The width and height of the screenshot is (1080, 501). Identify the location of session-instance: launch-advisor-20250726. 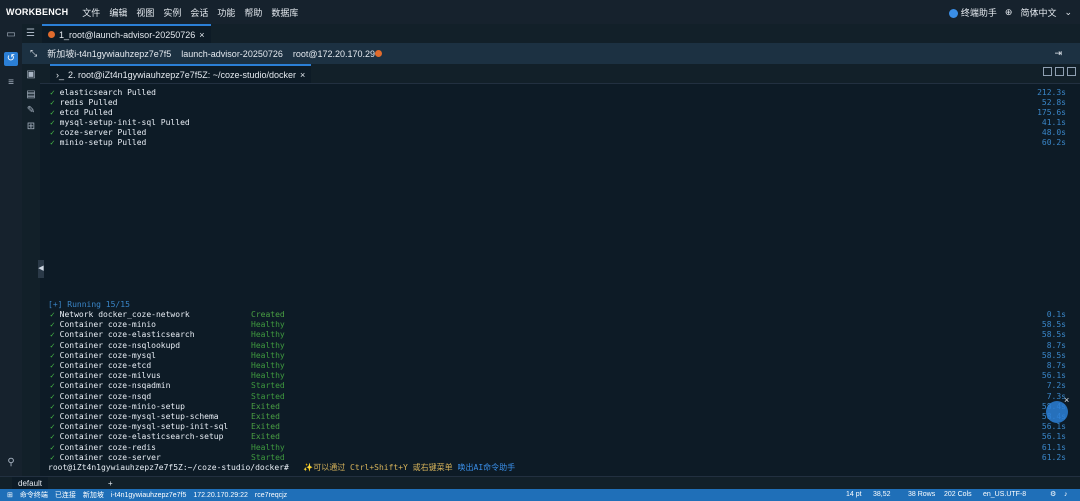
(232, 53).